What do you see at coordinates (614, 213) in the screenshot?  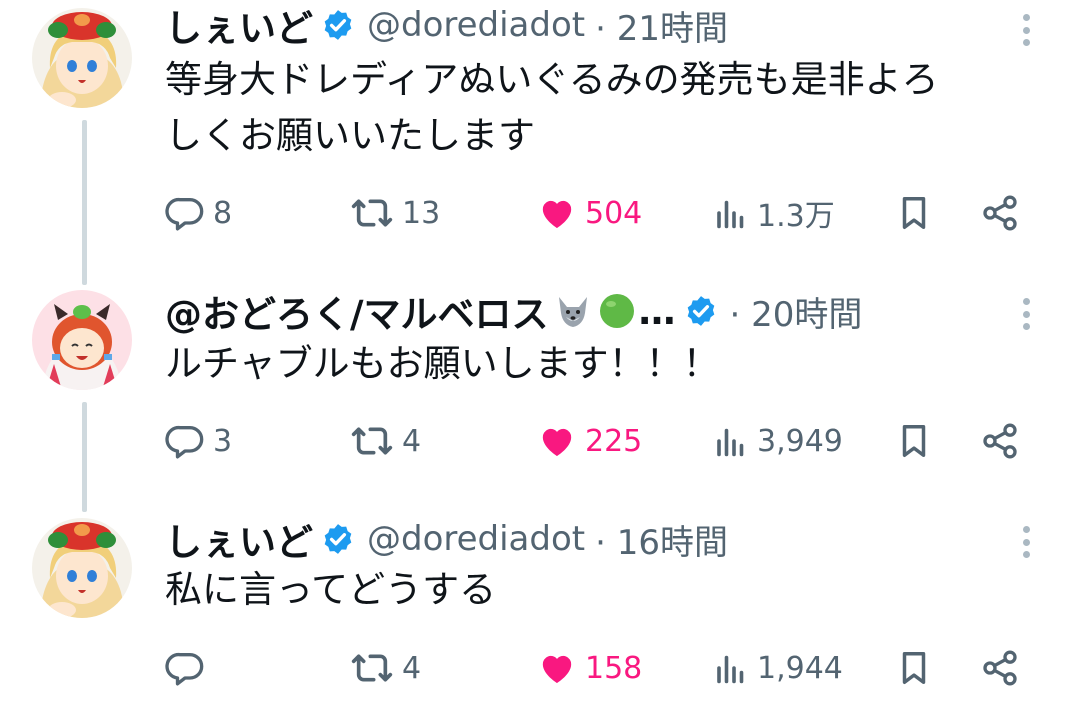 I see `like-count: 504` at bounding box center [614, 213].